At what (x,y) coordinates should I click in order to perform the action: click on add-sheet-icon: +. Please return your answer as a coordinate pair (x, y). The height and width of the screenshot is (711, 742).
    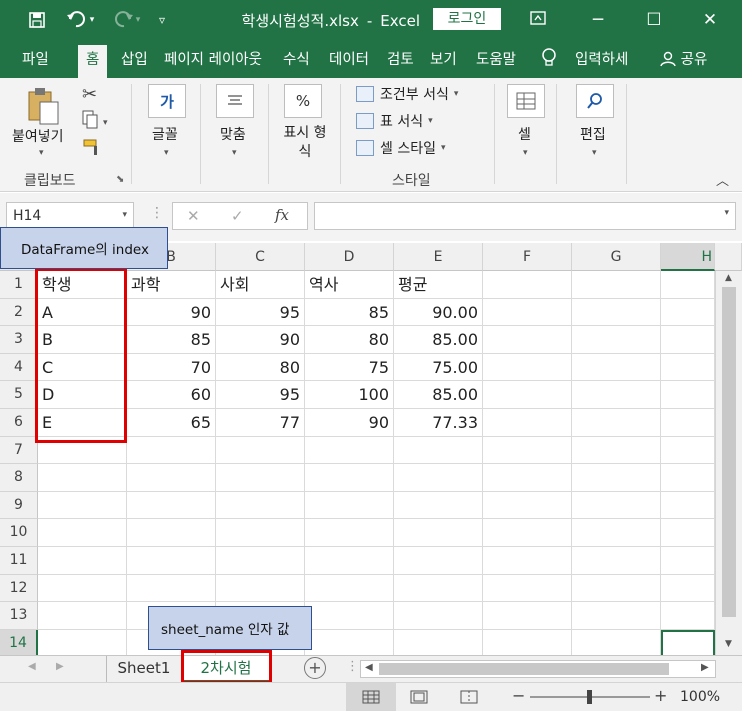
    Looking at the image, I should click on (315, 668).